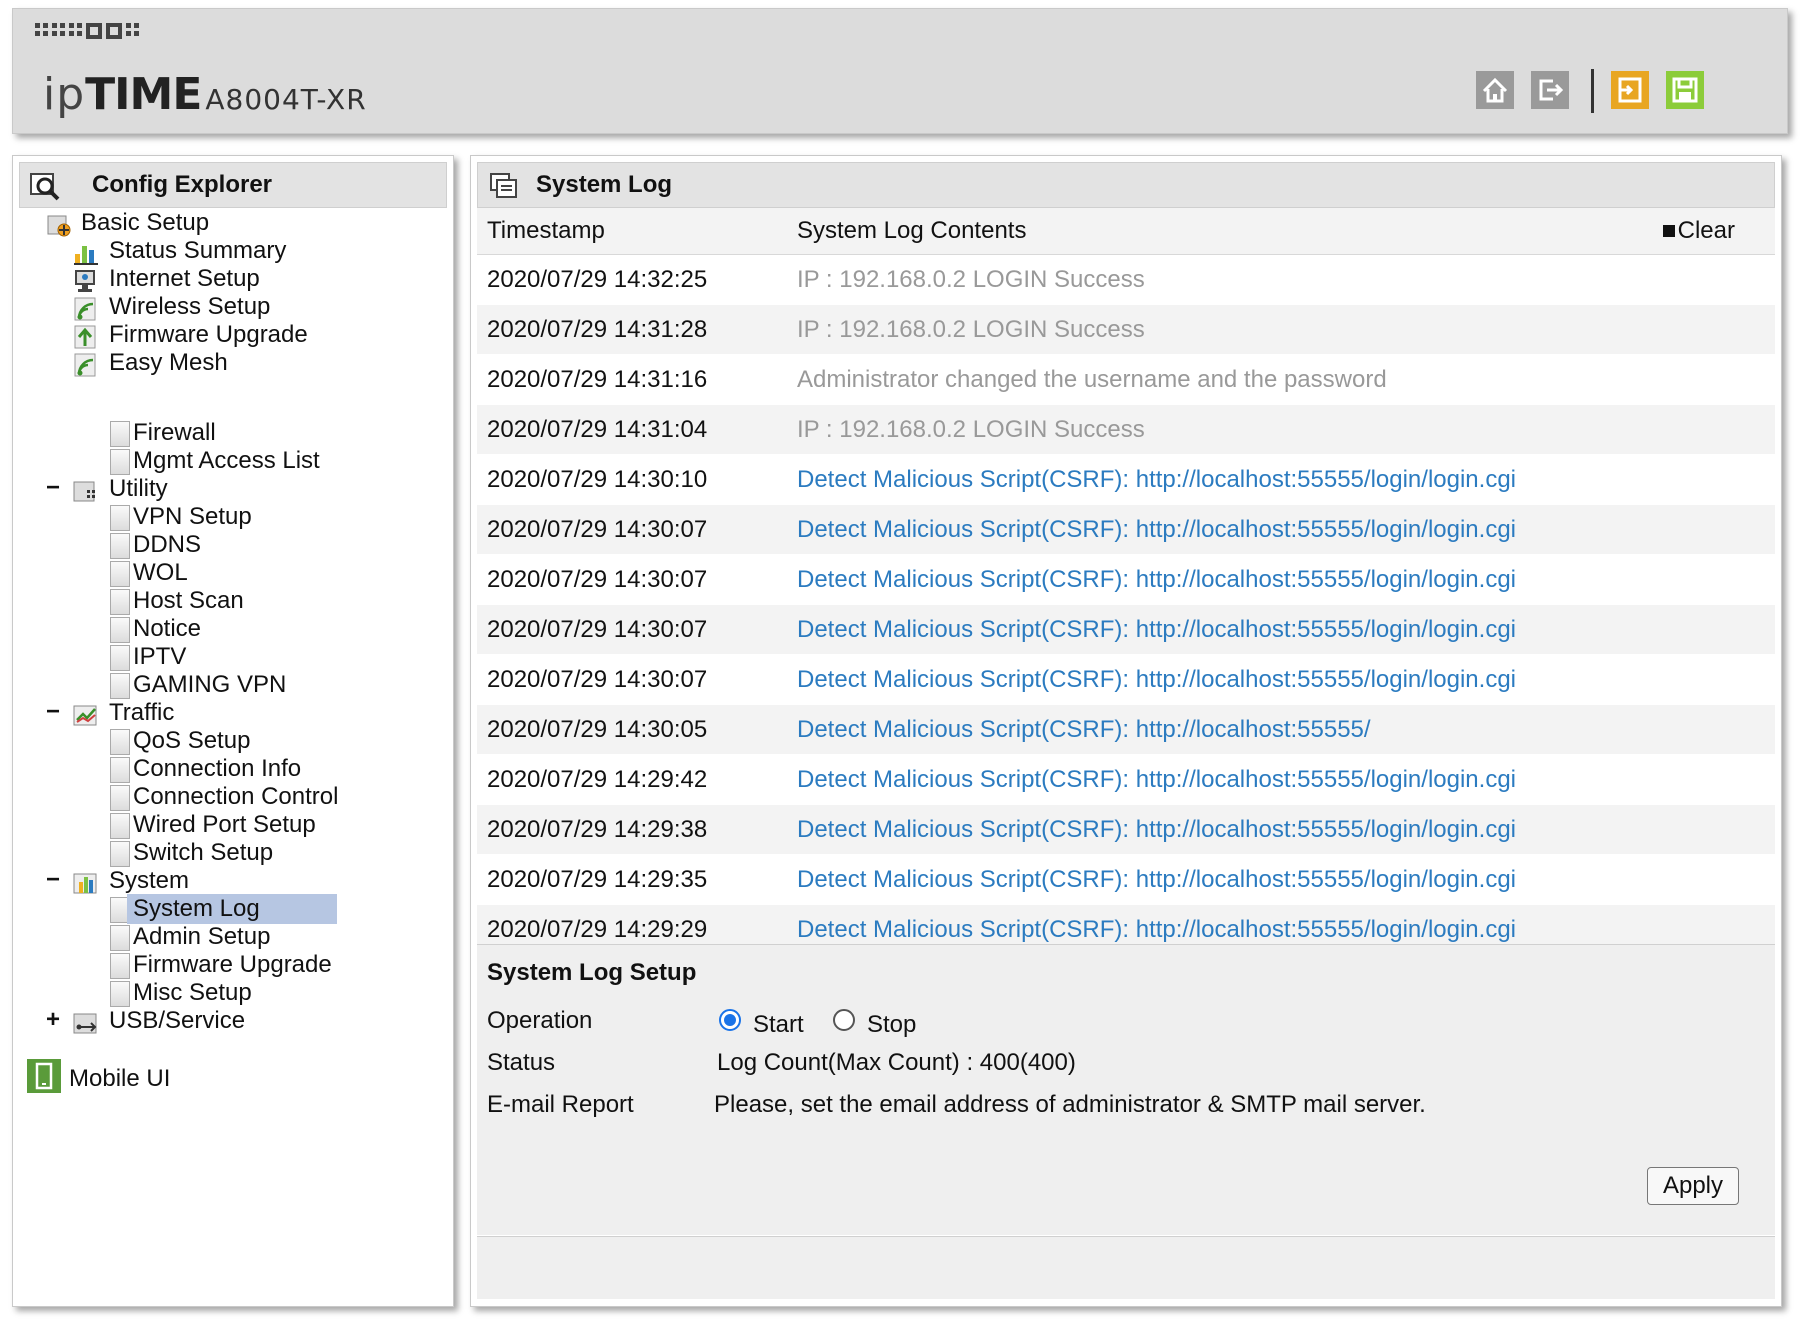  Describe the element at coordinates (85, 715) in the screenshot. I see `traffic-chart-icon` at that location.